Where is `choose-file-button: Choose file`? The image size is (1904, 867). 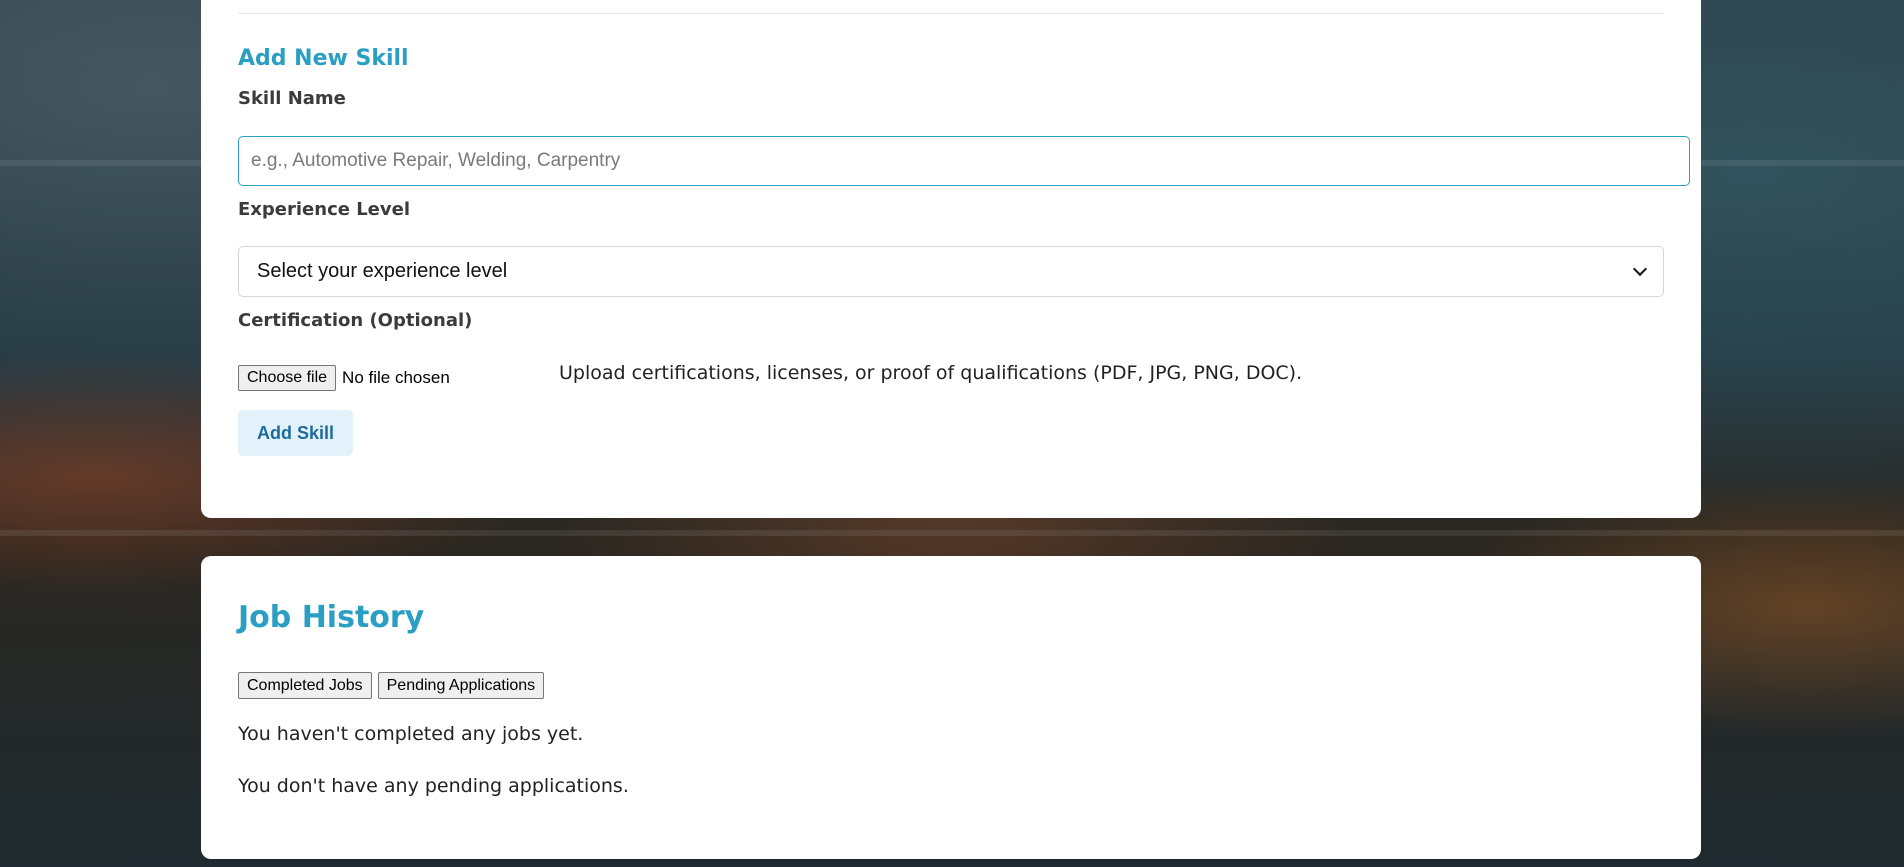 choose-file-button: Choose file is located at coordinates (287, 378).